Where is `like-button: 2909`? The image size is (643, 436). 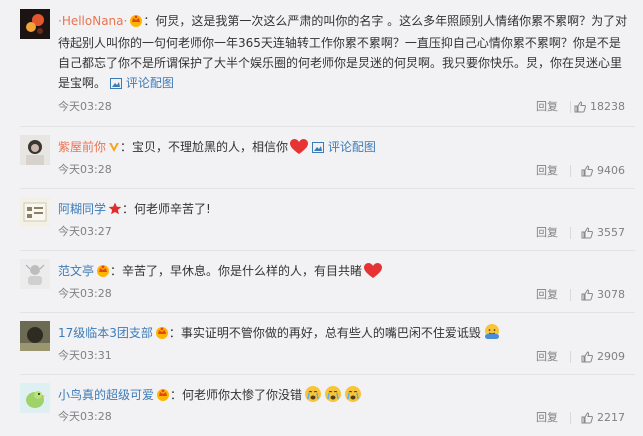 like-button: 2909 is located at coordinates (603, 357).